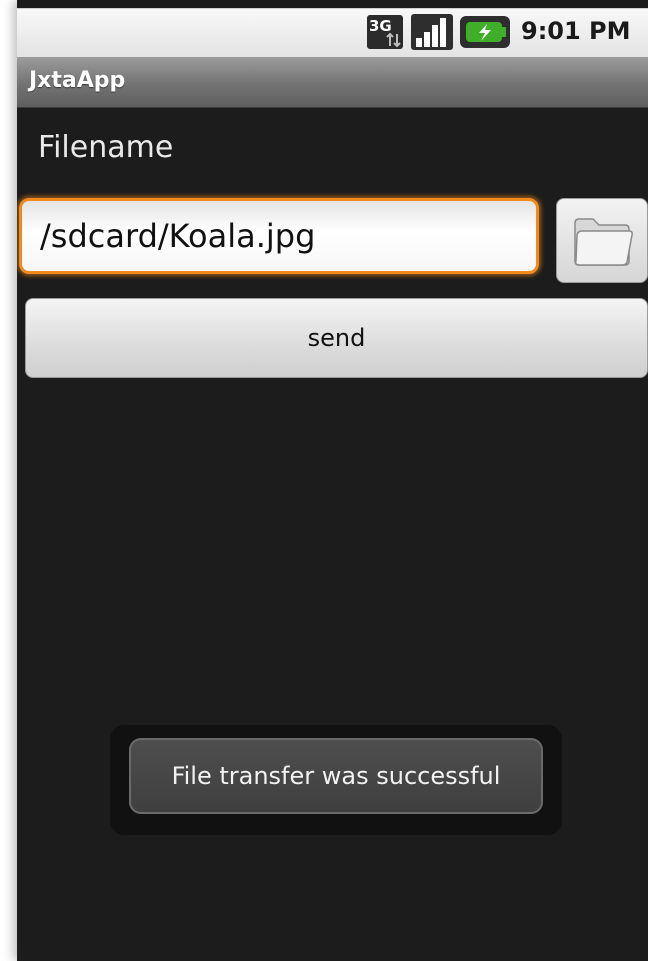  Describe the element at coordinates (336, 338) in the screenshot. I see `send-button: send` at that location.